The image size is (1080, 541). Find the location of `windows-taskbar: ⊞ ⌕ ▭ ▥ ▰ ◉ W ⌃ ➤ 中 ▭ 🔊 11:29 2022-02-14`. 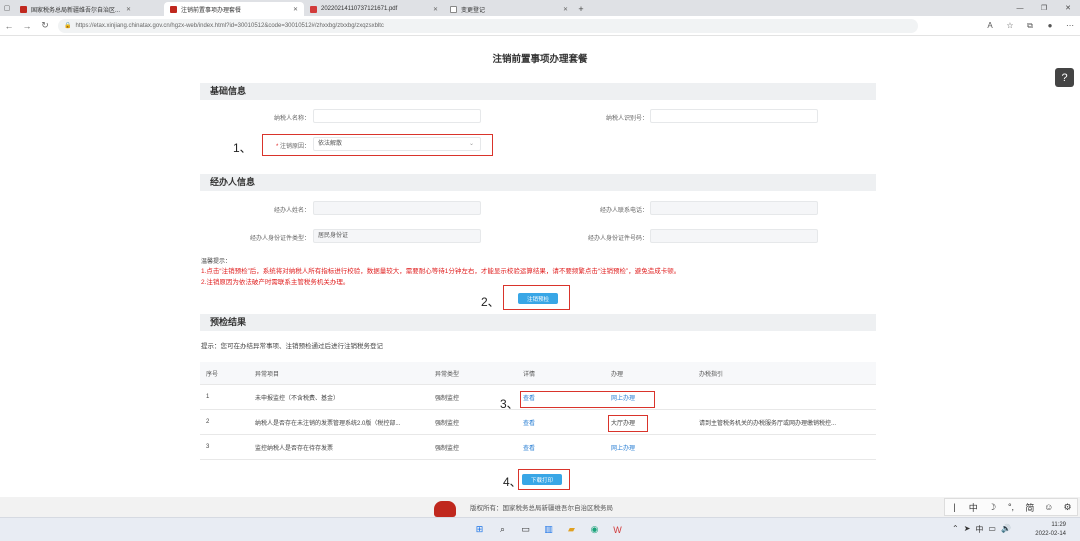

windows-taskbar: ⊞ ⌕ ▭ ▥ ▰ ◉ W ⌃ ➤ 中 ▭ 🔊 11:29 2022-02-14 is located at coordinates (540, 529).